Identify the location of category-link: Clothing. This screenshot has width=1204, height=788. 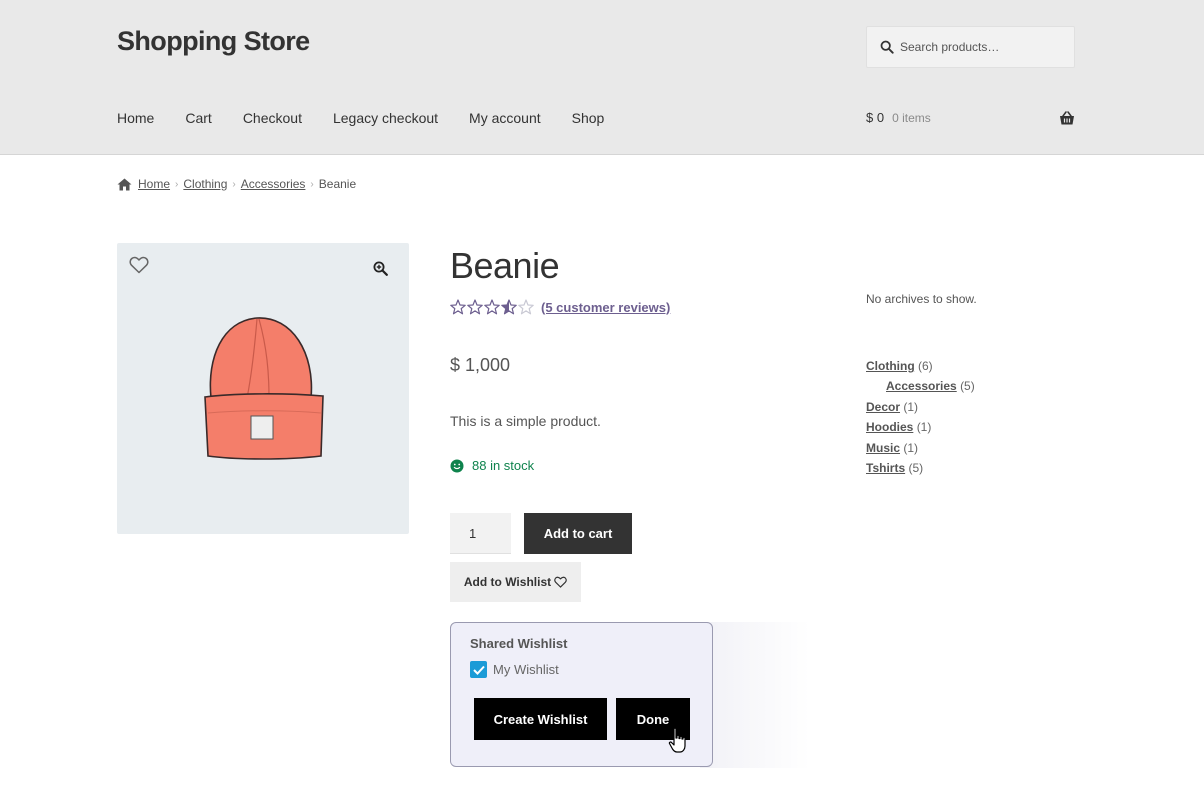
(890, 366).